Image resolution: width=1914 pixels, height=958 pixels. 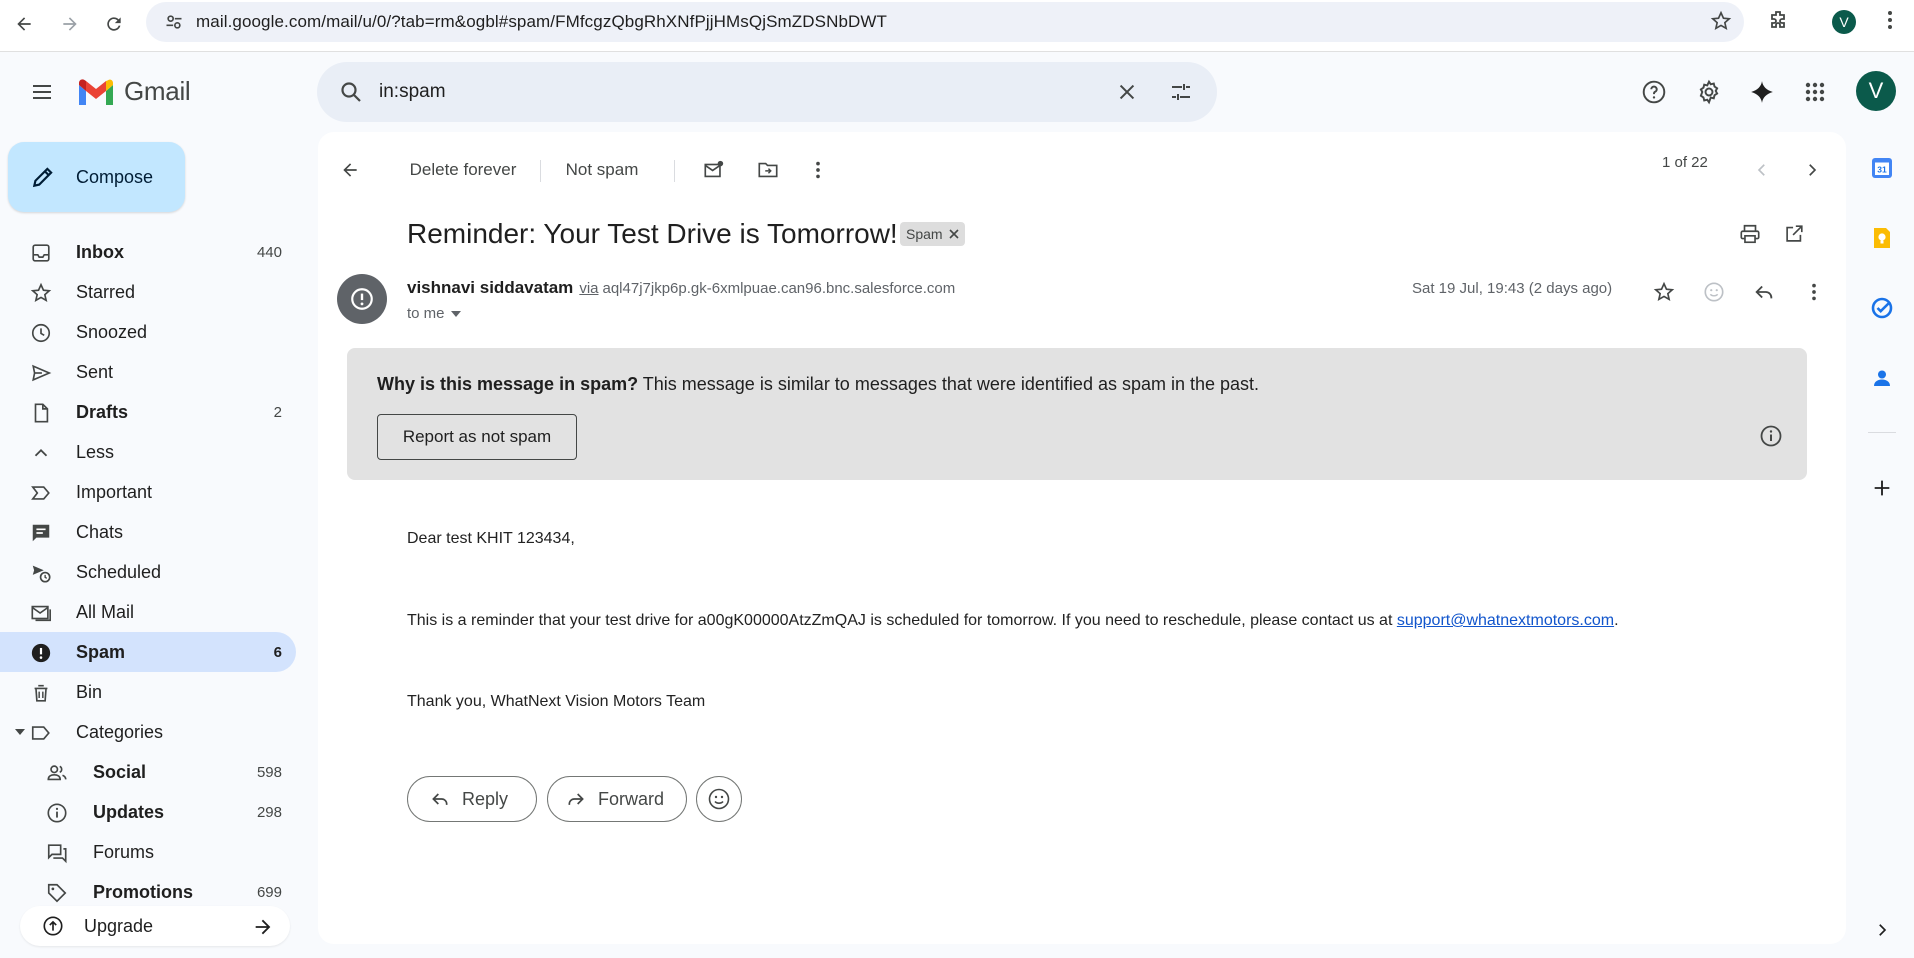 I want to click on sidebar-item-snoozed: Snoozed, so click(x=148, y=332).